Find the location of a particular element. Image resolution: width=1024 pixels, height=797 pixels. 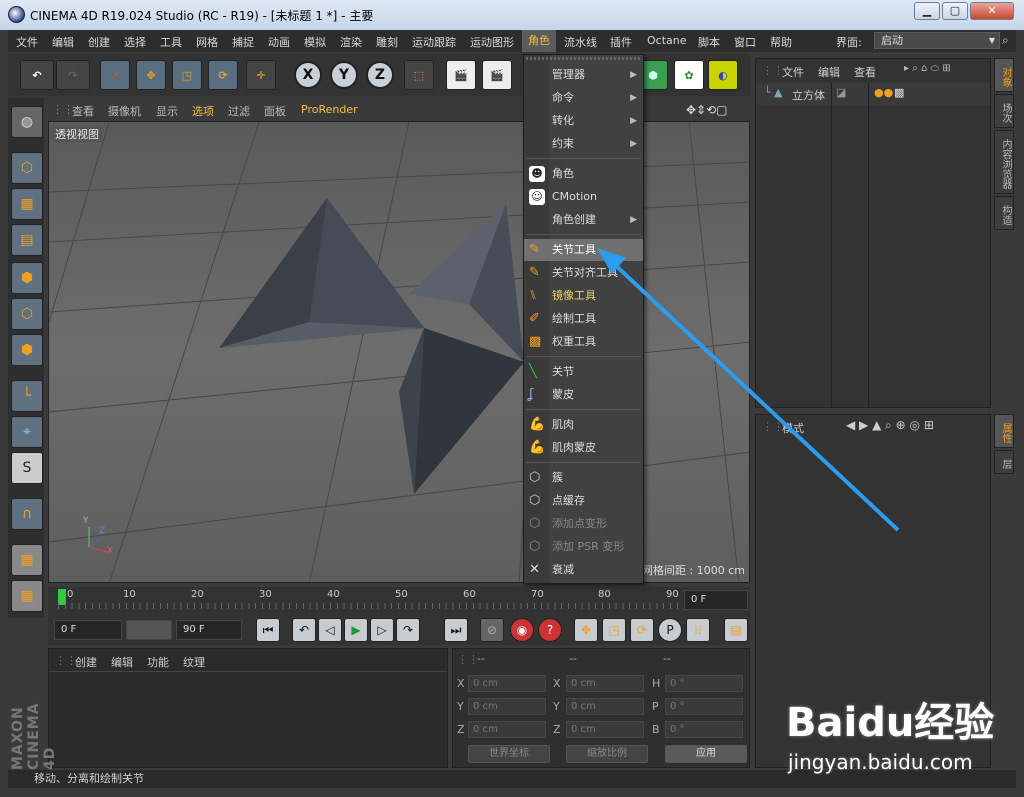

start-frame-field: 0 F is located at coordinates (88, 630).